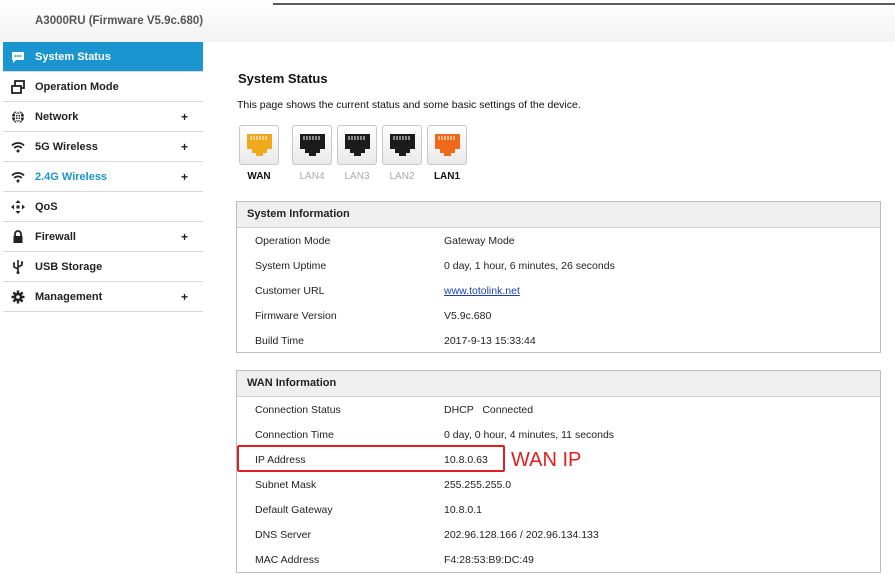 This screenshot has width=895, height=579. What do you see at coordinates (558, 290) in the screenshot?
I see `info-row: Customer URL www.totolink.net` at bounding box center [558, 290].